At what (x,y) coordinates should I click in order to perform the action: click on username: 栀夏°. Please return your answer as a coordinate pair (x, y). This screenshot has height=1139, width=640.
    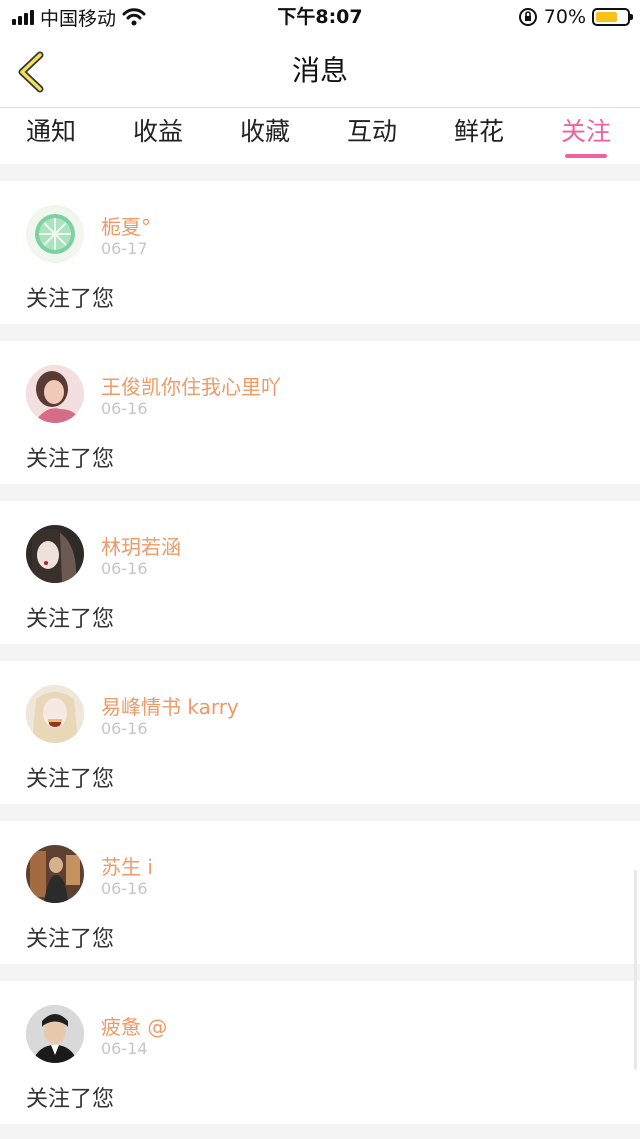
    Looking at the image, I should click on (126, 225).